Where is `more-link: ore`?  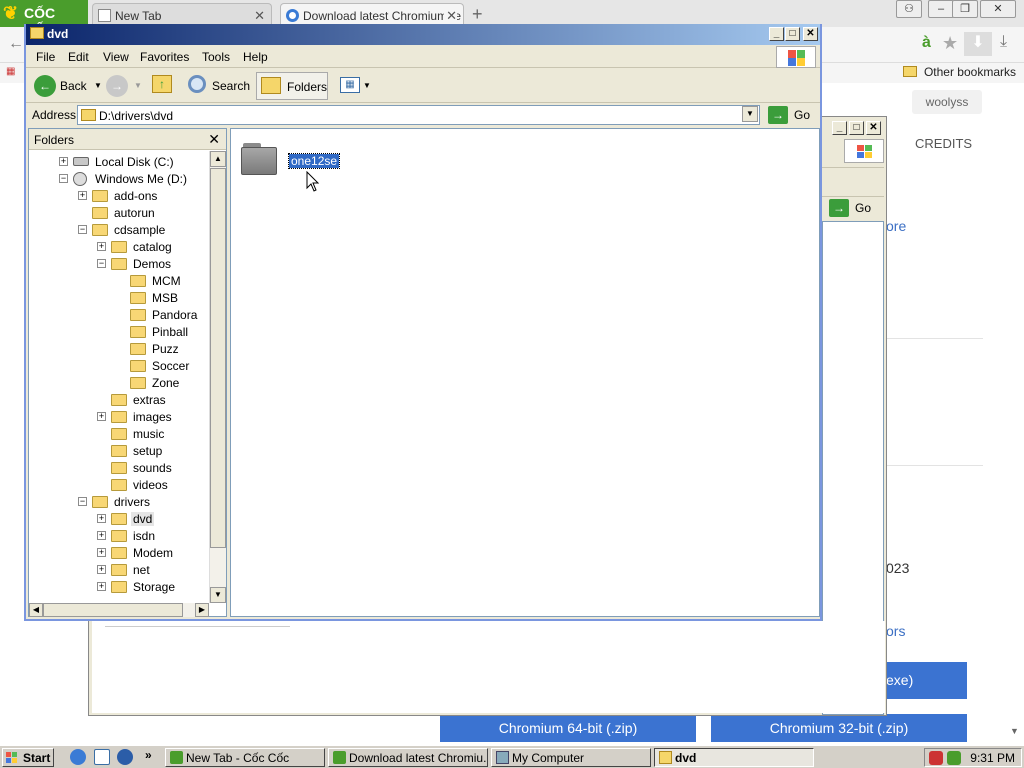 more-link: ore is located at coordinates (896, 226).